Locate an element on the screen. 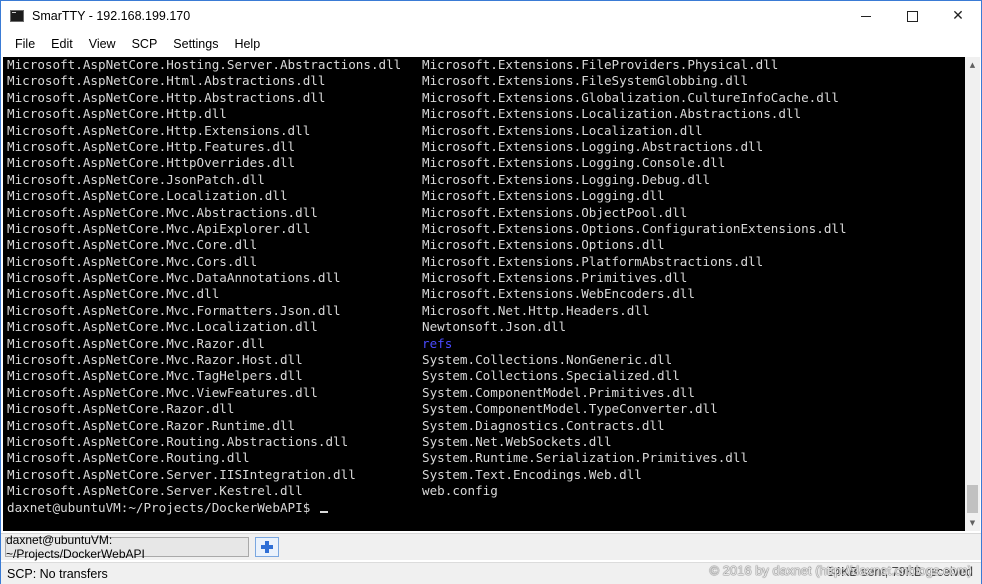 The height and width of the screenshot is (584, 982). minimize-icon is located at coordinates (866, 16).